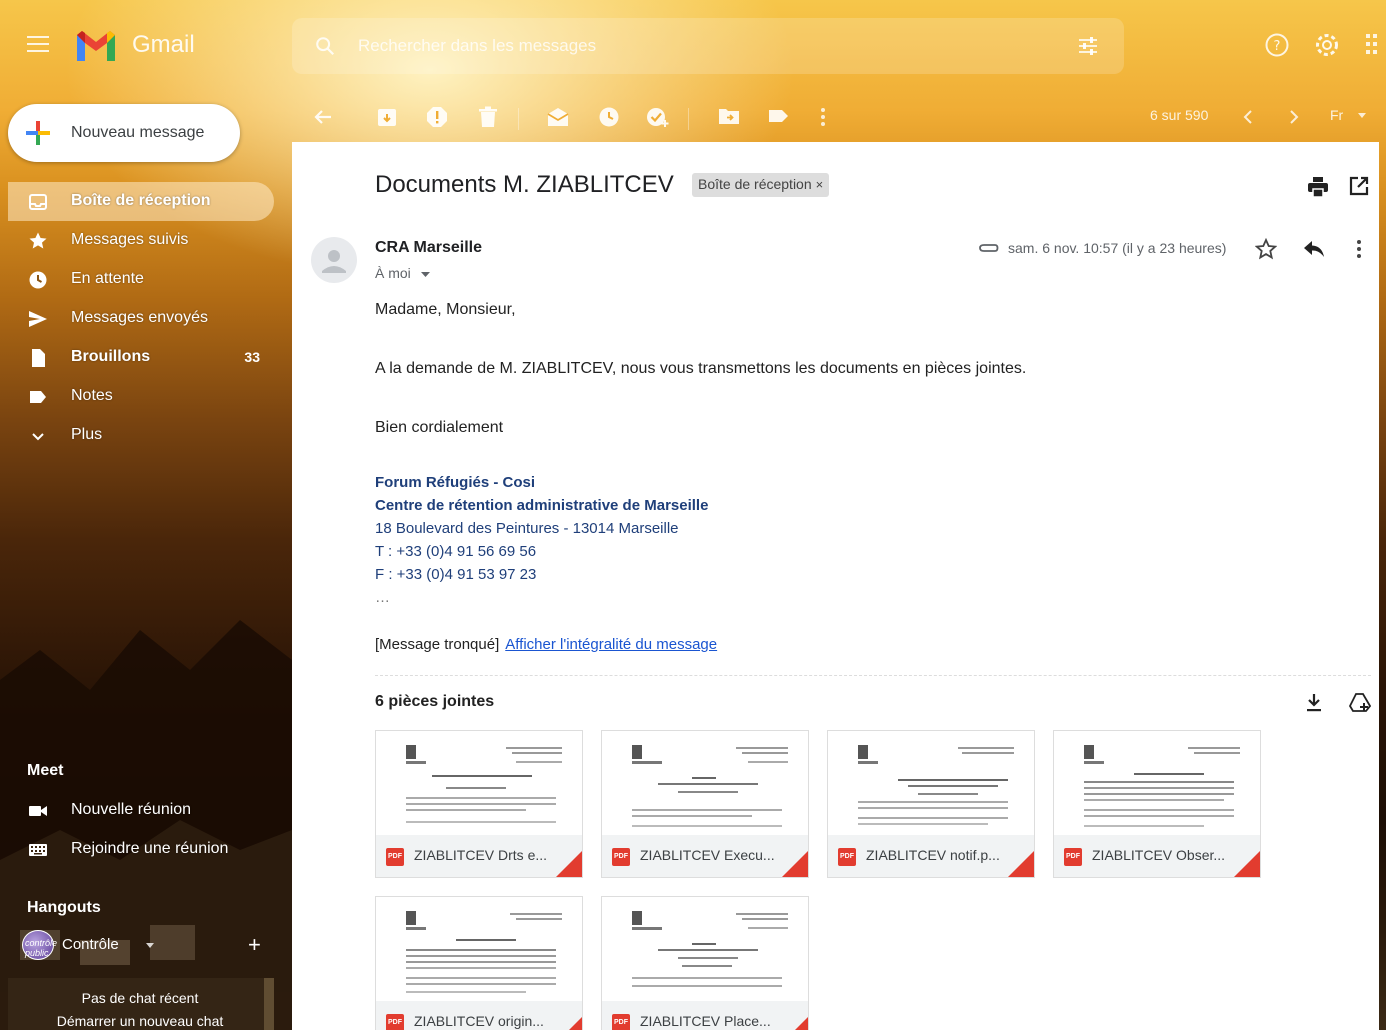 The height and width of the screenshot is (1030, 1386). Describe the element at coordinates (1359, 186) in the screenshot. I see `open-in-new-window-icon` at that location.